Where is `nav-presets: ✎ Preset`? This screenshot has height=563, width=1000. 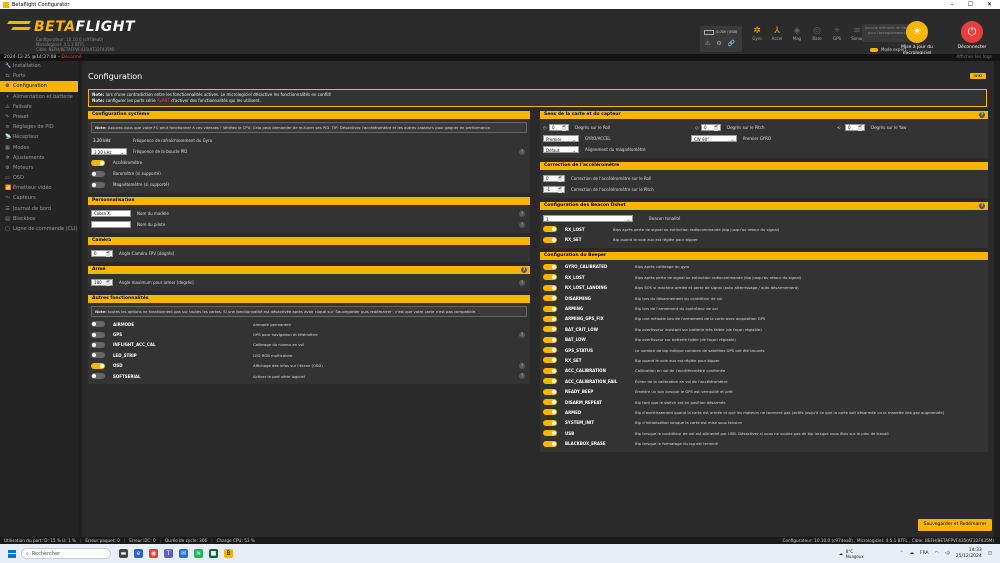 nav-presets: ✎ Preset is located at coordinates (39, 117).